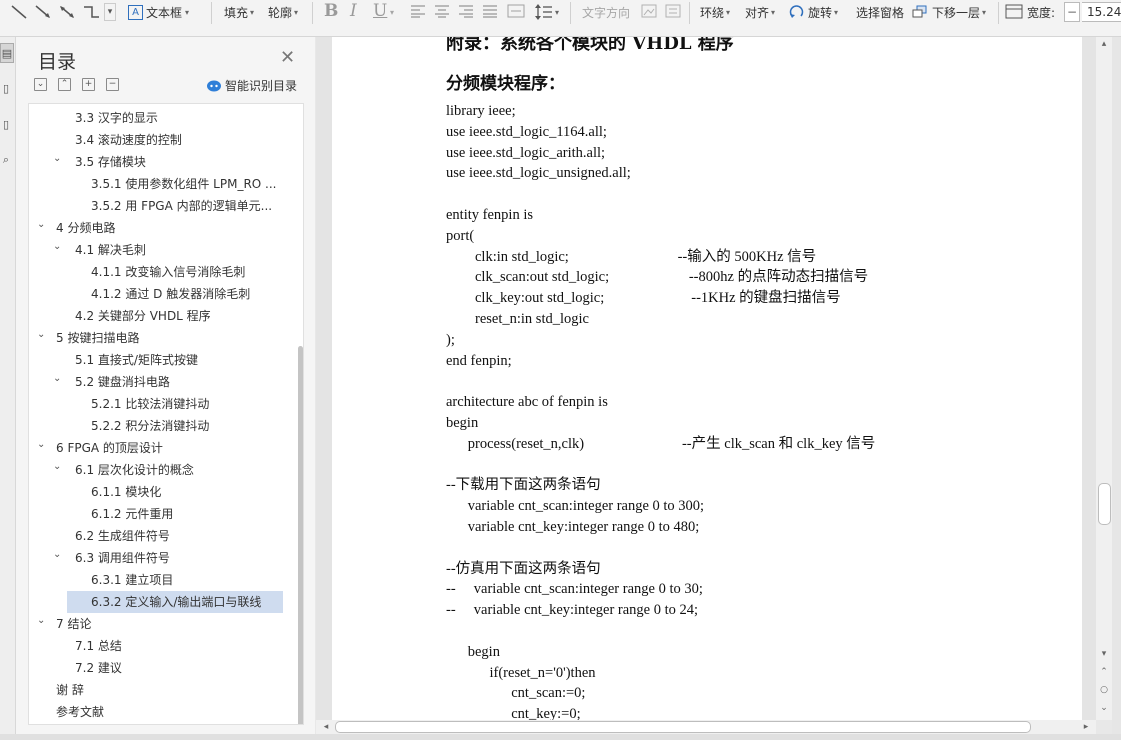 This screenshot has height=740, width=1121. I want to click on toc-item: 7.2 建议, so click(164, 668).